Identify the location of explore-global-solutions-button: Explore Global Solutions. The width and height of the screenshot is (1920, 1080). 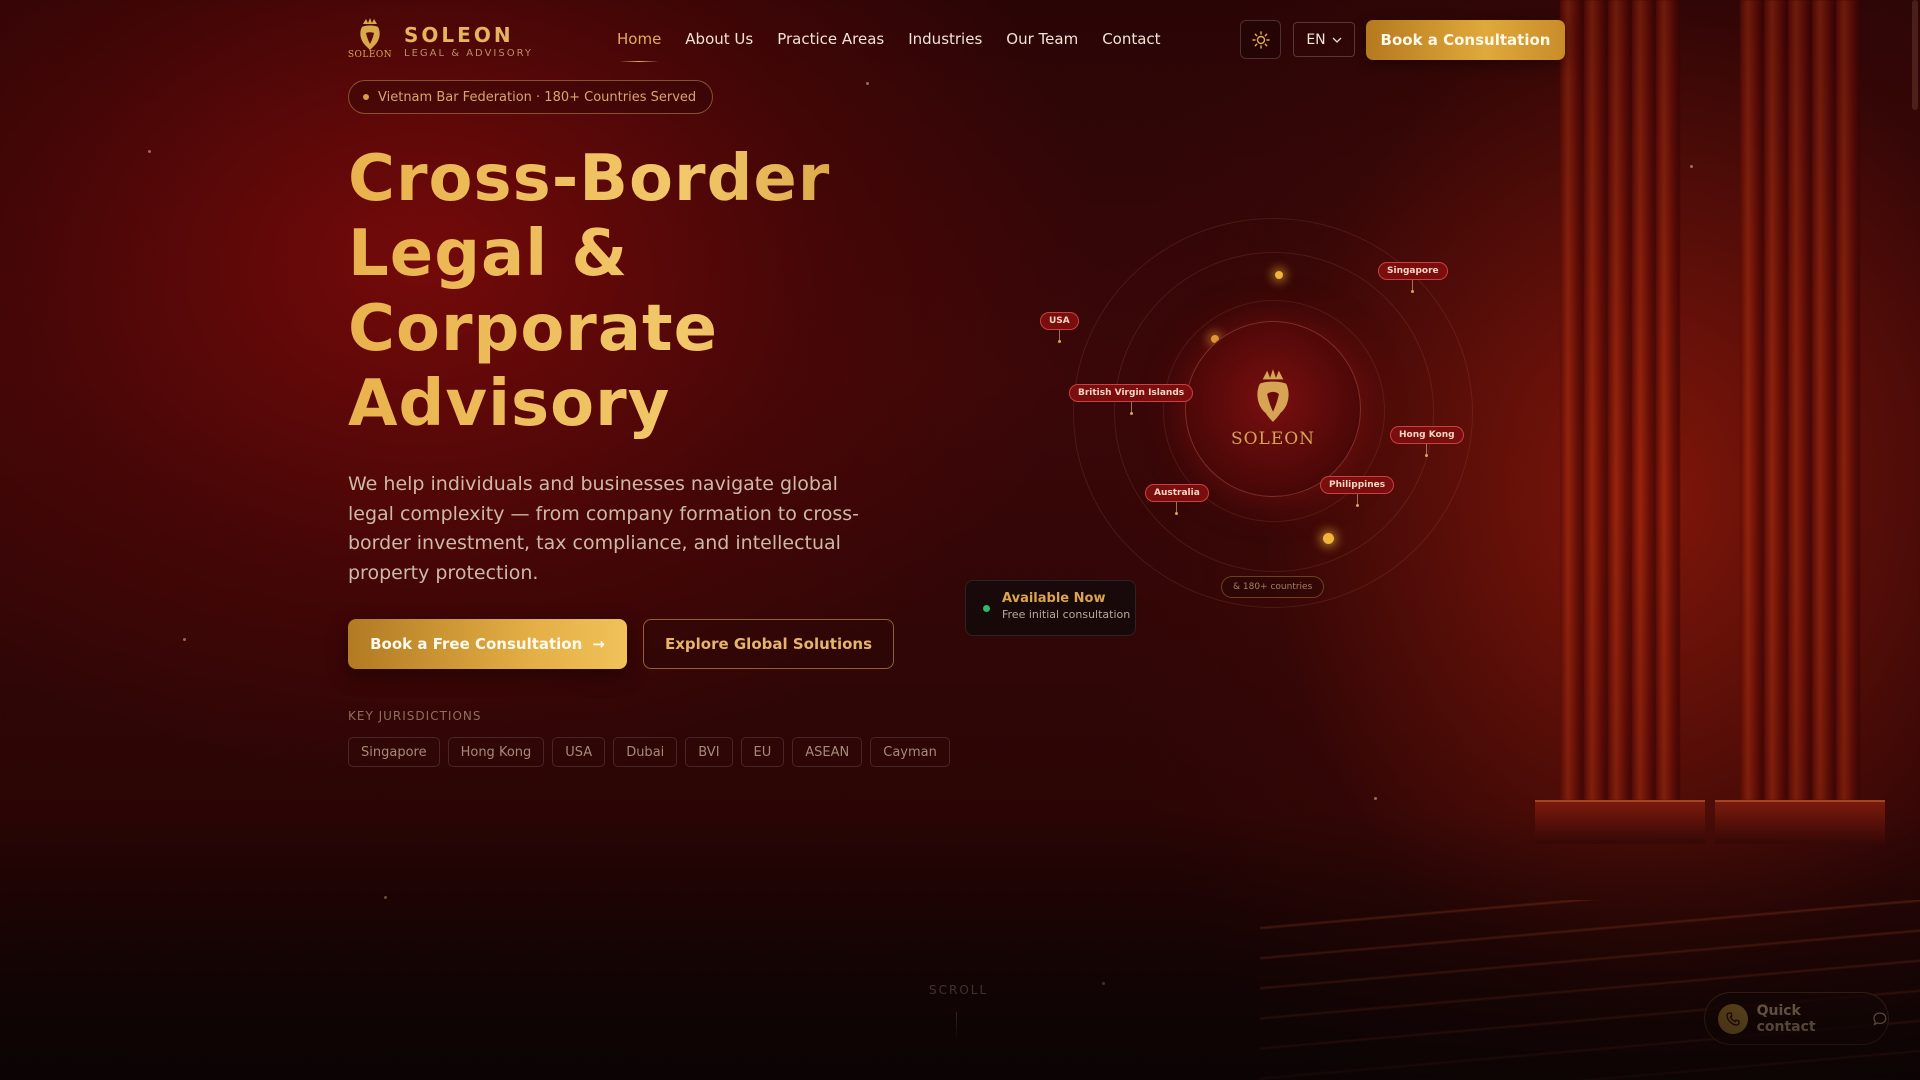
(768, 644).